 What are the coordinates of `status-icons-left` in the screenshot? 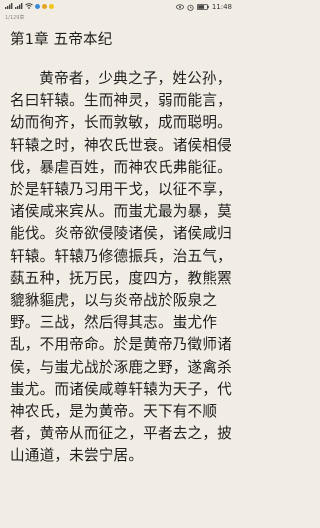 It's located at (29, 6).